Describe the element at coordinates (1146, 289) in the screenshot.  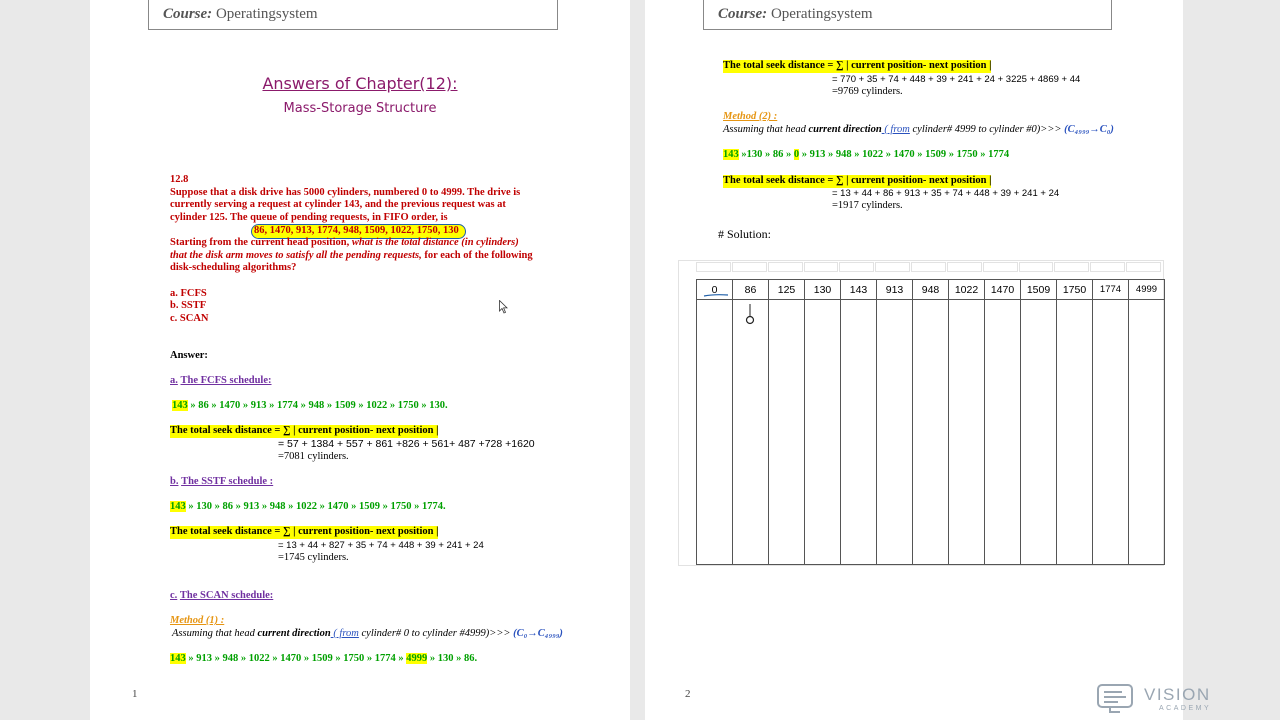
I see `grid-header-cell: 4999` at that location.